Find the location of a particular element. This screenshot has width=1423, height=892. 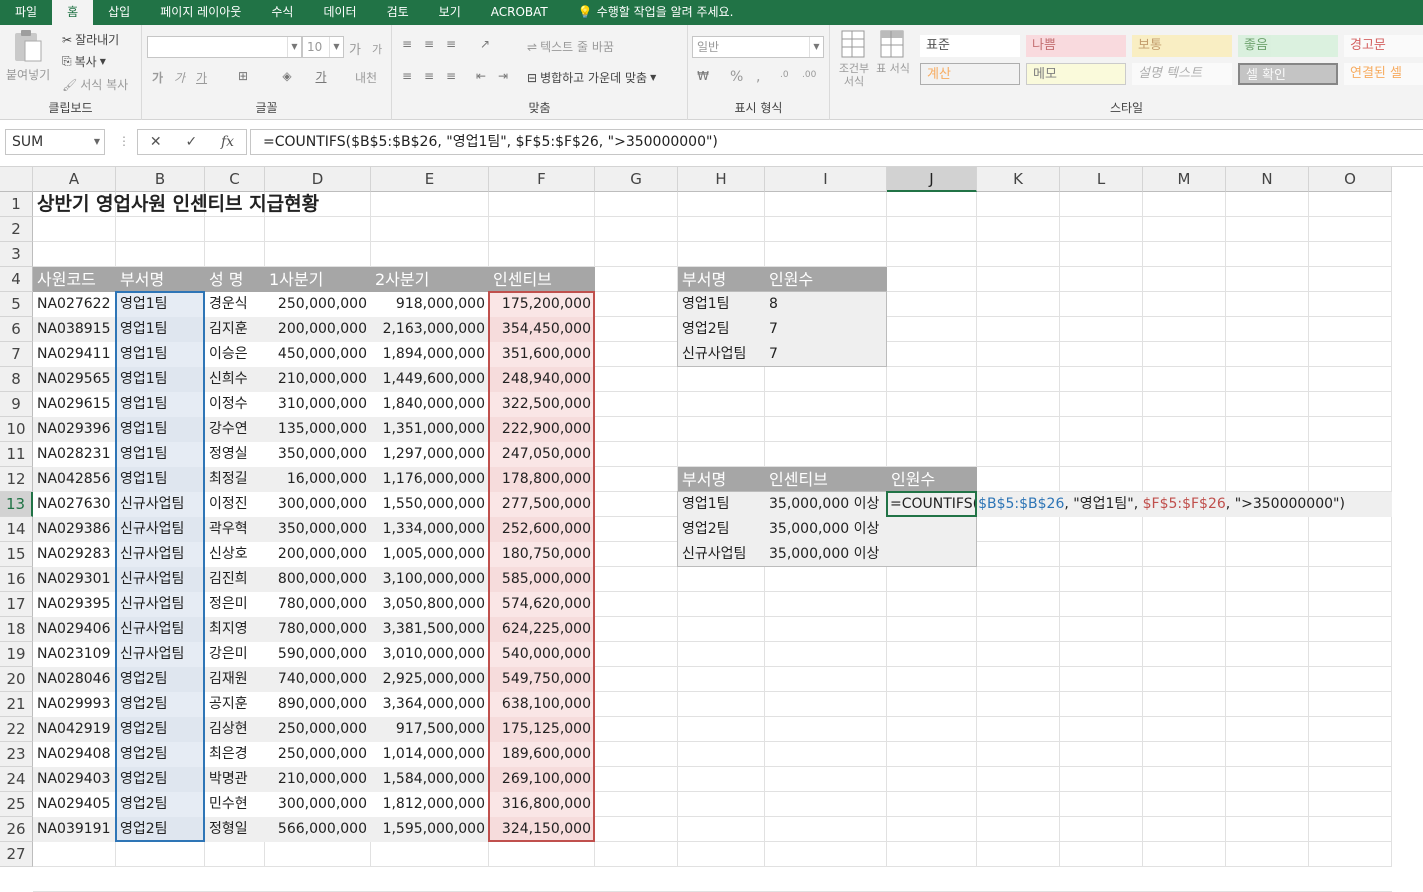

table-cell: 1,005,000,000 is located at coordinates (430, 554).